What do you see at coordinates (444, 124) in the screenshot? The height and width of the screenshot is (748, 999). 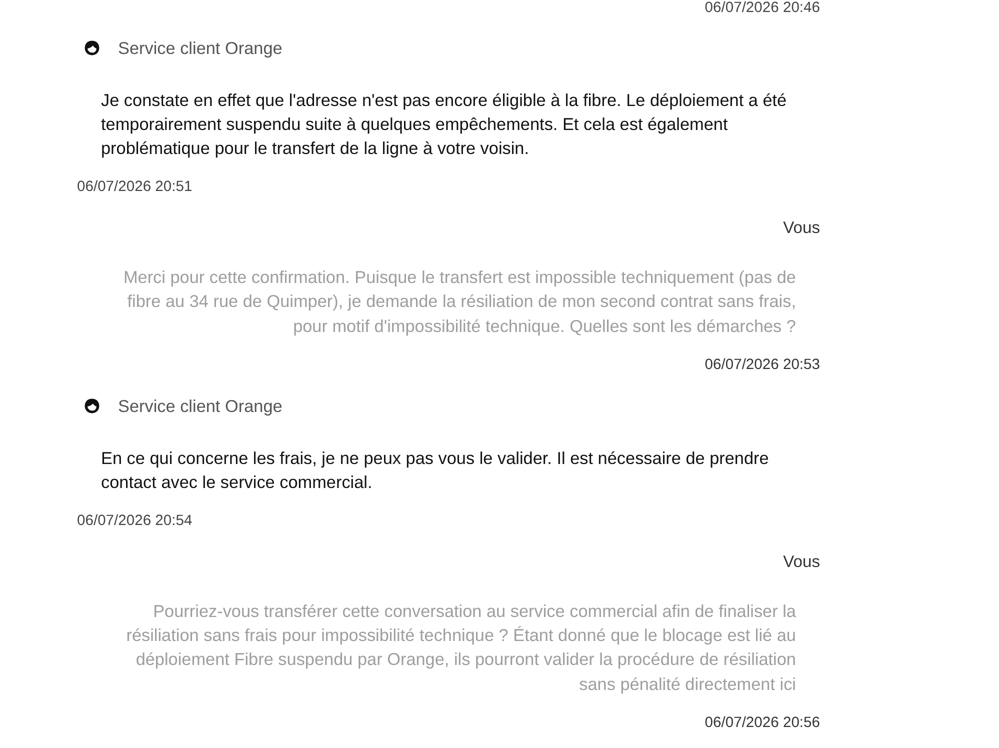 I see `message-text: Je constate en effet que l'adresse n'est pas encore éligible à la fibre. Le déploiement a été temporairement suspendu suite à quelques empêchements. Et cela est également problématique pour le transfert de la ligne à votre voisin.` at bounding box center [444, 124].